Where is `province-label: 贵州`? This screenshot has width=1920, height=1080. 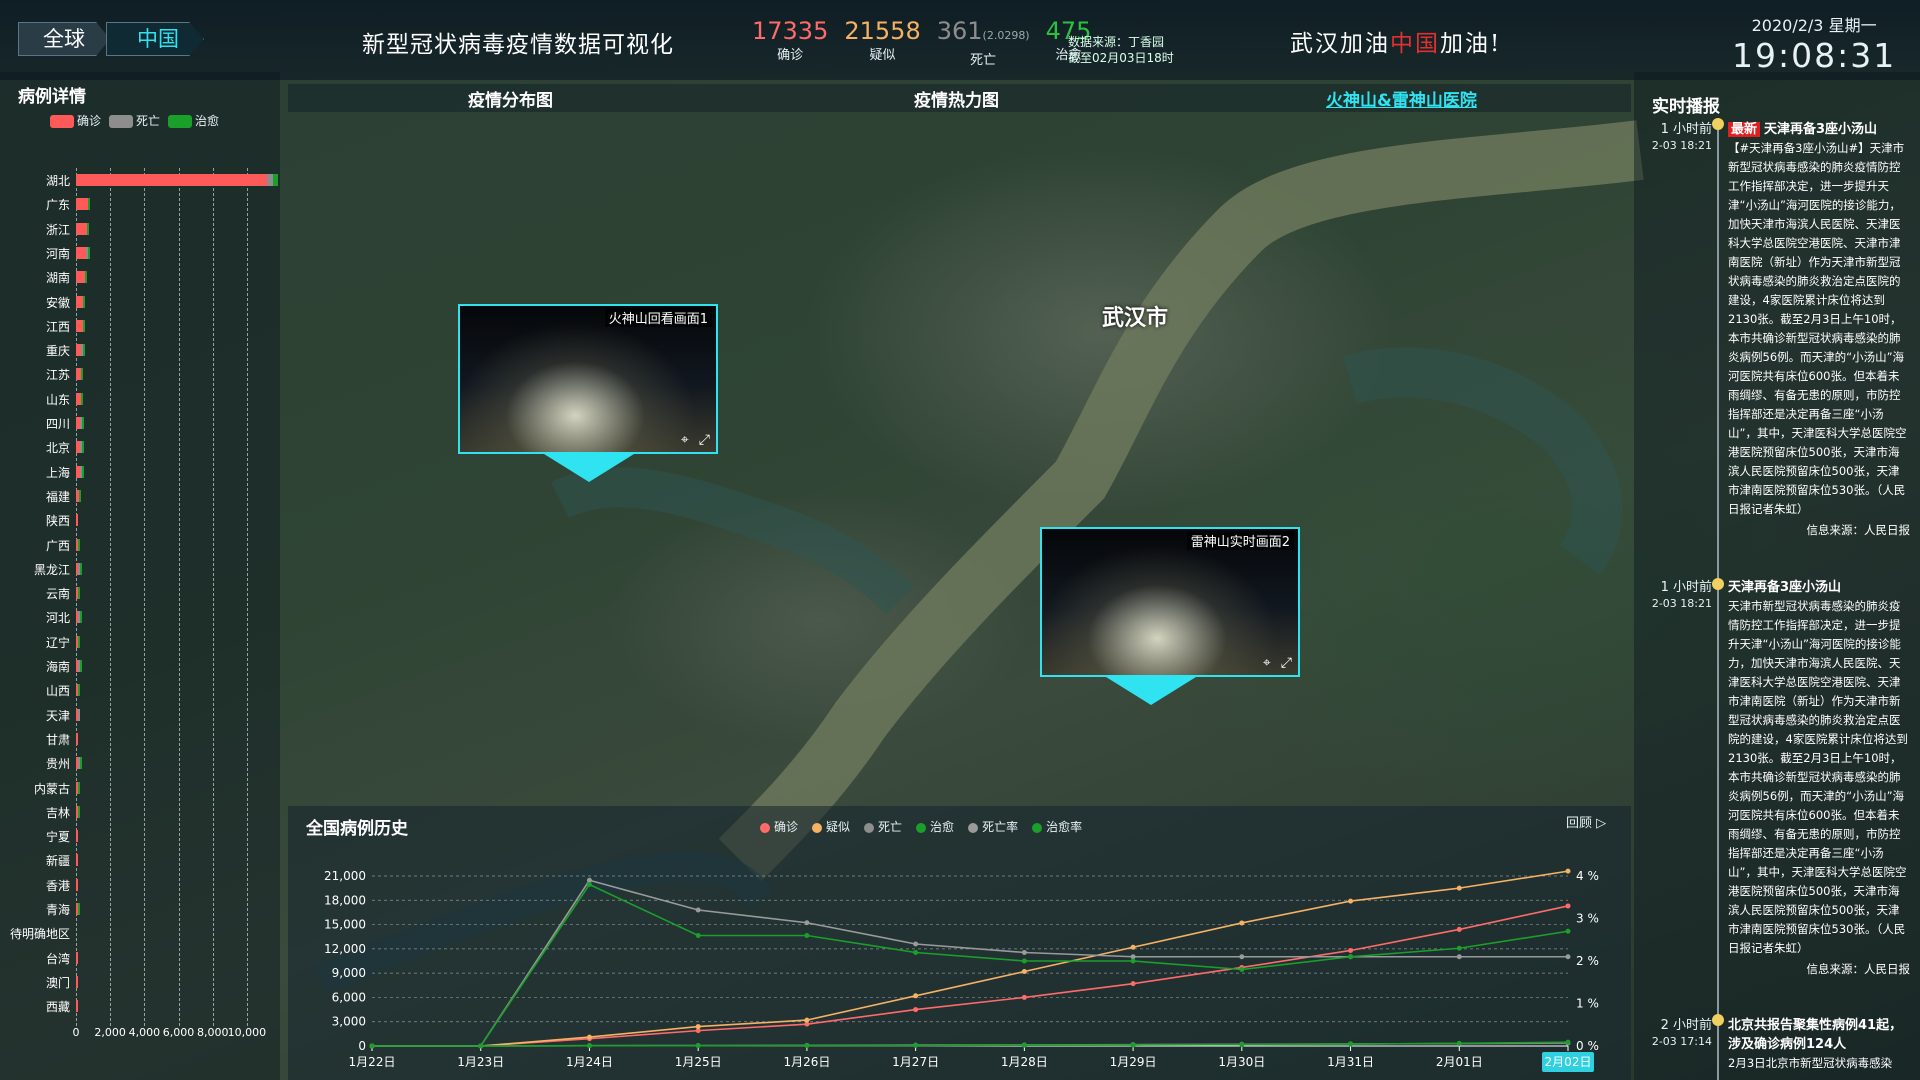
province-label: 贵州 is located at coordinates (57, 764).